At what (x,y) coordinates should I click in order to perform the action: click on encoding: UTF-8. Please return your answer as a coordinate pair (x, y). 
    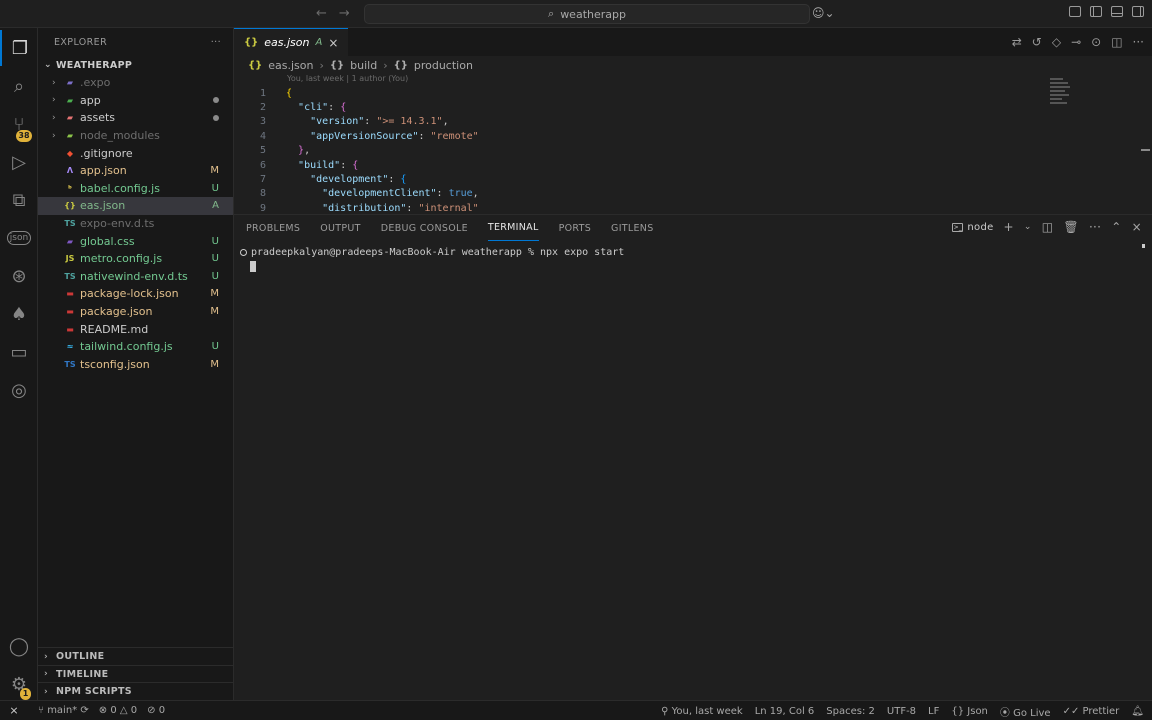
    Looking at the image, I should click on (901, 711).